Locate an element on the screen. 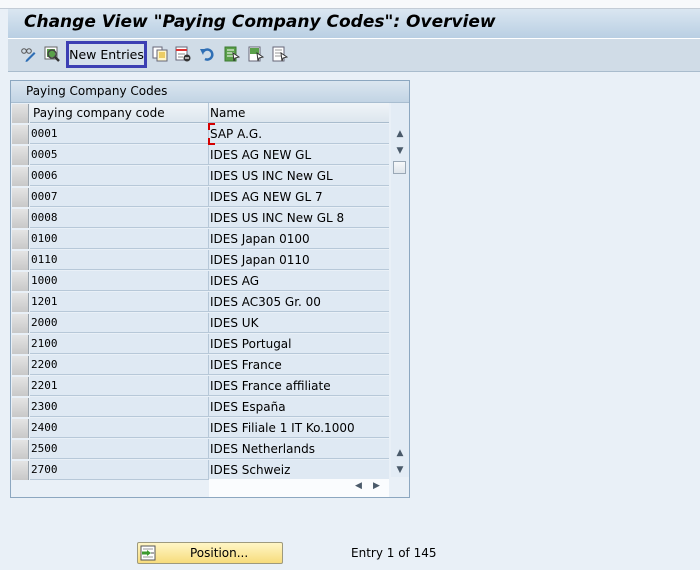 This screenshot has height=570, width=700. name-field: IDES Filiale 1 IT Ko.1000 is located at coordinates (299, 428).